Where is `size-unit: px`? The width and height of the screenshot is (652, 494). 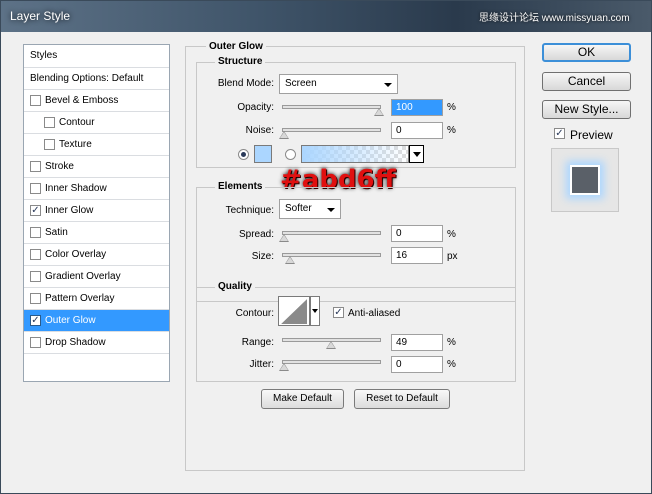 size-unit: px is located at coordinates (452, 256).